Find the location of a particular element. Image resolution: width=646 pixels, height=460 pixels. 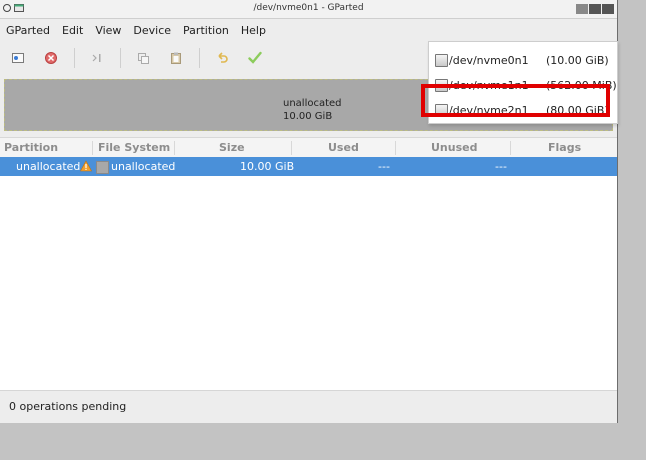

disk-map-label: unallocated is located at coordinates (312, 103).